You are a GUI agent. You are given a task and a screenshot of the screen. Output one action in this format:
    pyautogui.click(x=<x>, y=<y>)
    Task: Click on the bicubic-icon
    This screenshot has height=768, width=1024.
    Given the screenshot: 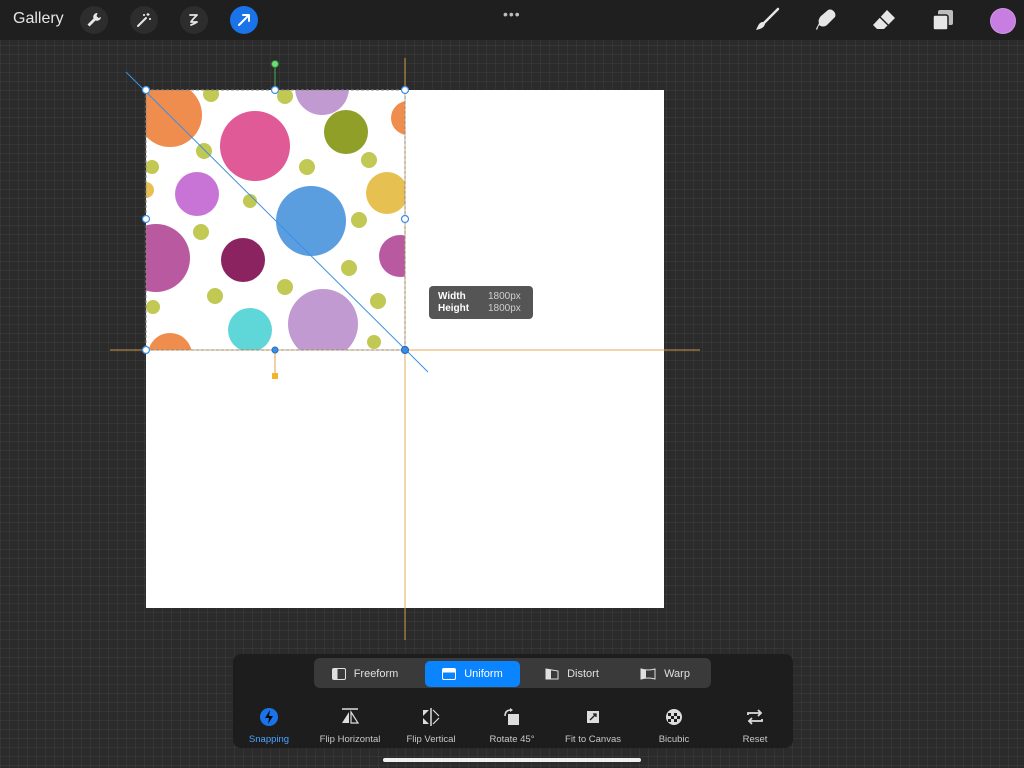 What is the action you would take?
    pyautogui.click(x=674, y=717)
    